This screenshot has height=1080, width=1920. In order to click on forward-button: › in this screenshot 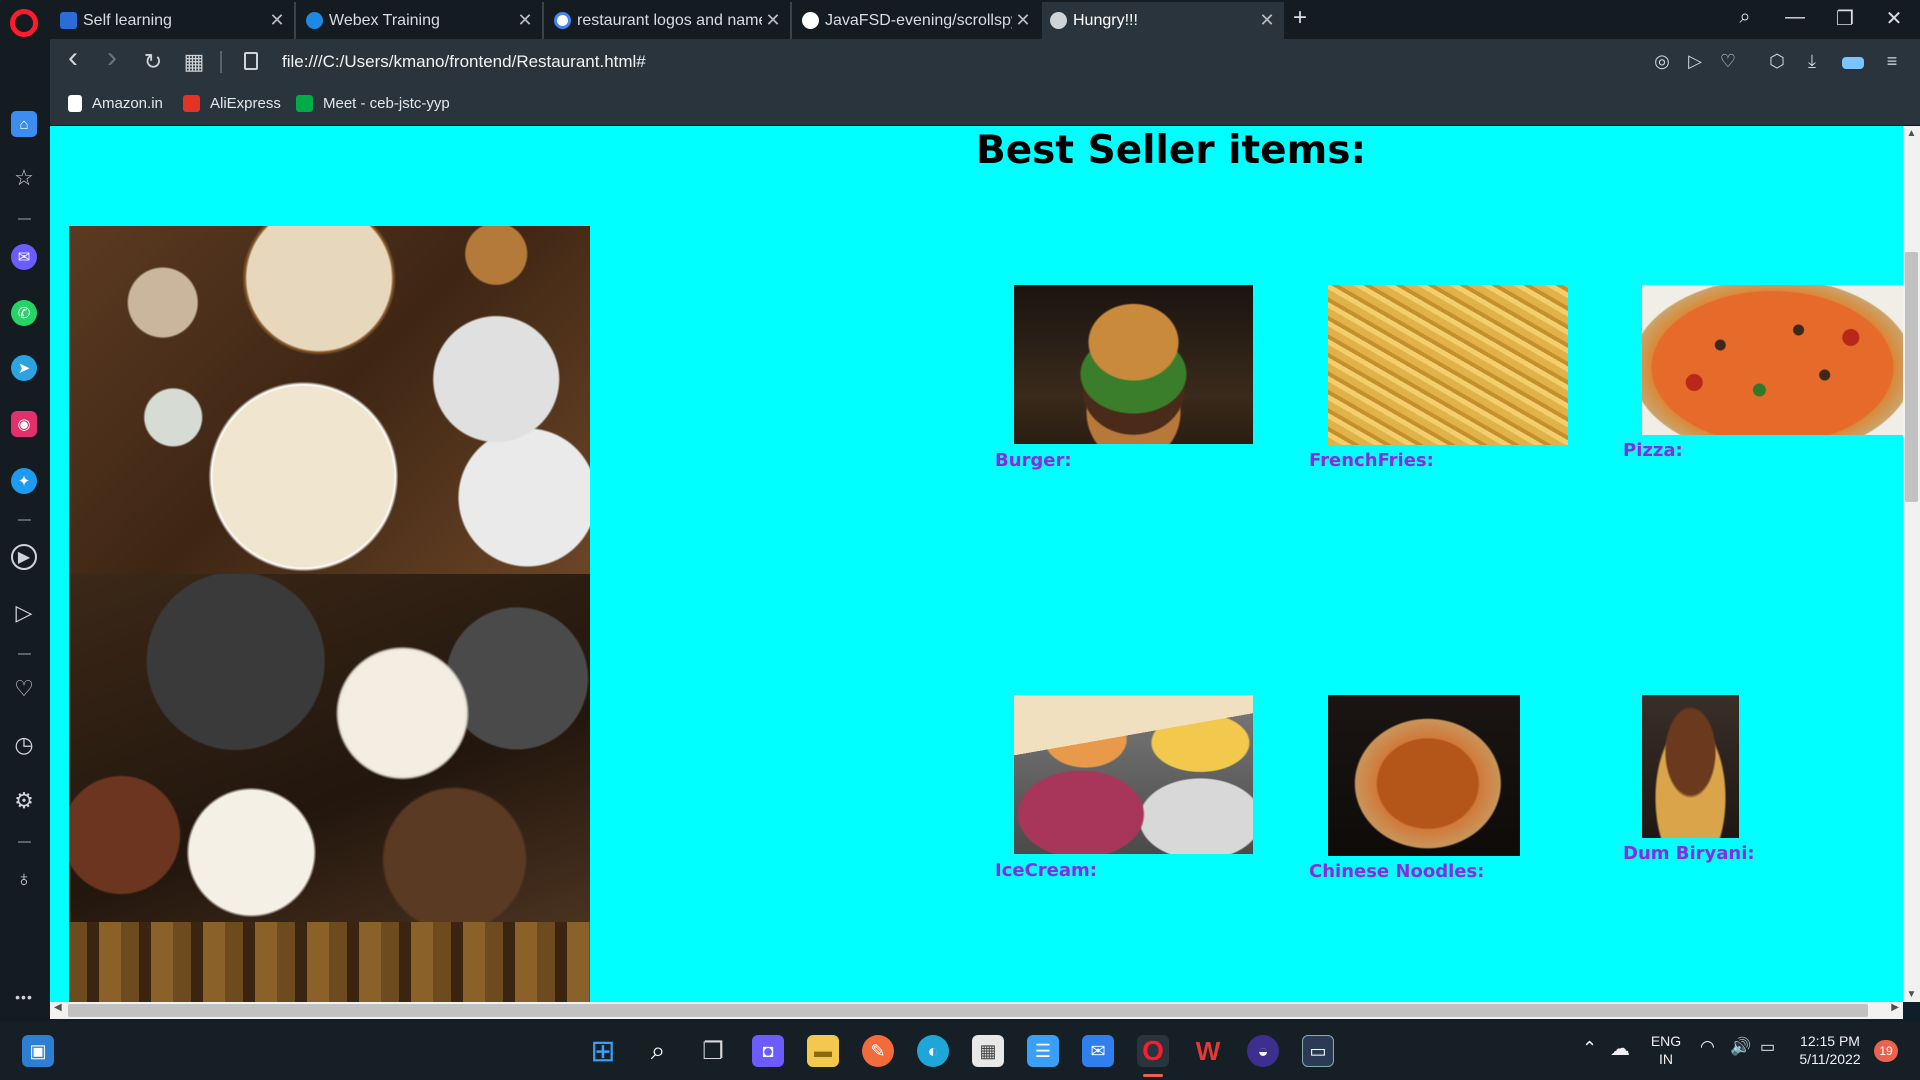, I will do `click(112, 58)`.